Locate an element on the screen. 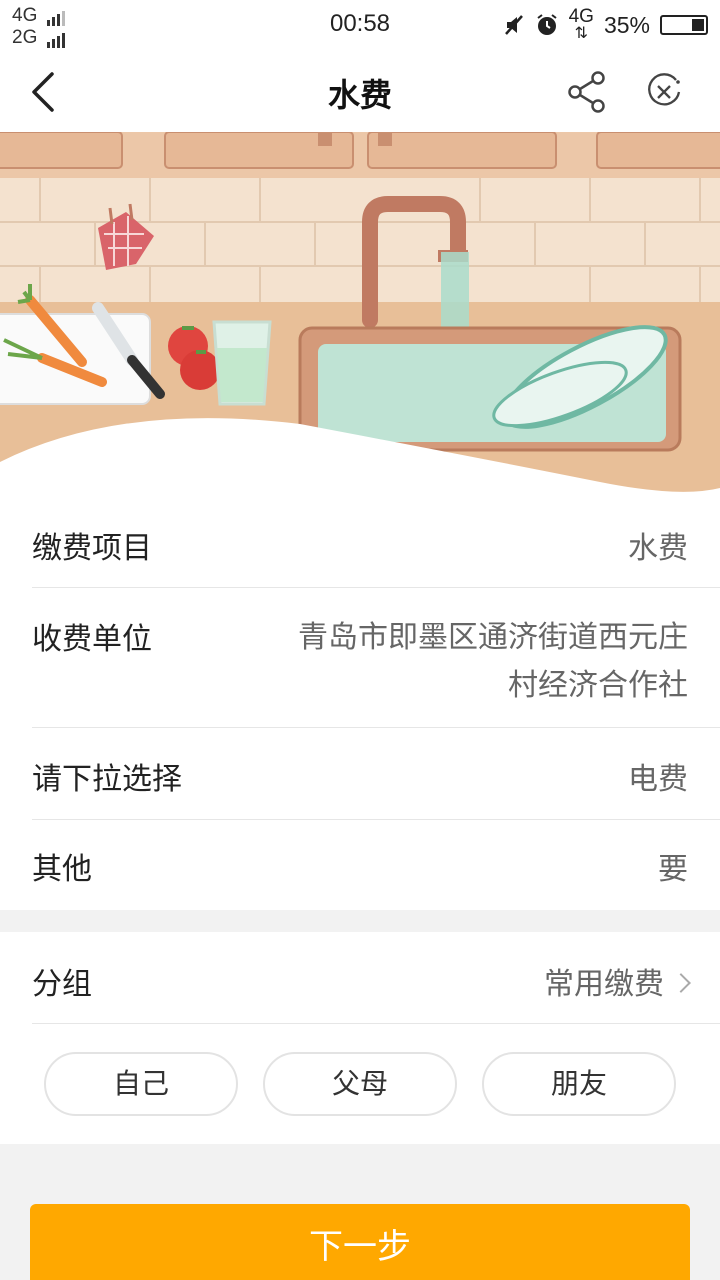 The image size is (720, 1280). dropdown-select-value: 电费 is located at coordinates (658, 776).